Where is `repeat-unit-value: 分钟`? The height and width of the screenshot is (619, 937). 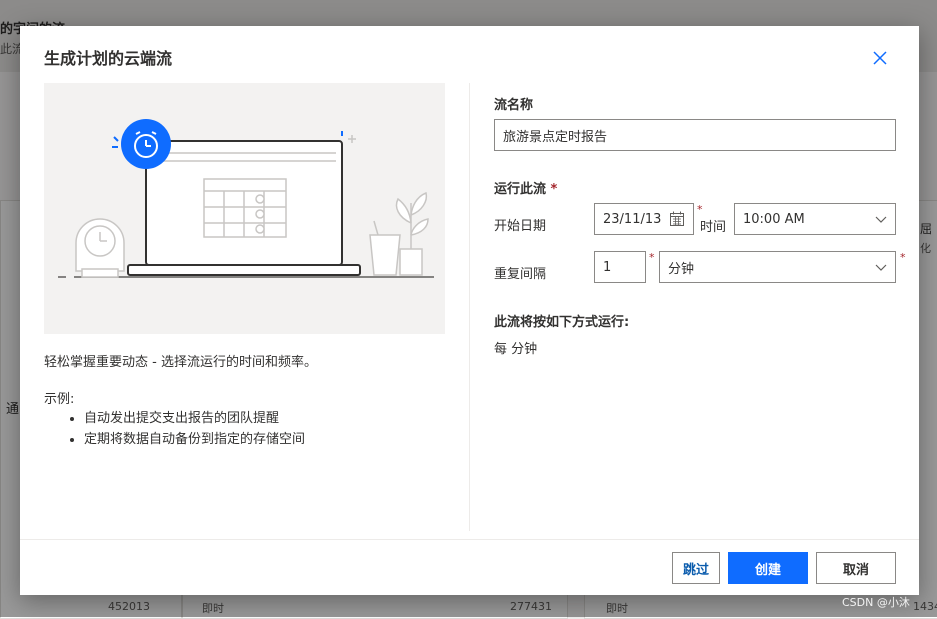
repeat-unit-value: 分钟 is located at coordinates (681, 269).